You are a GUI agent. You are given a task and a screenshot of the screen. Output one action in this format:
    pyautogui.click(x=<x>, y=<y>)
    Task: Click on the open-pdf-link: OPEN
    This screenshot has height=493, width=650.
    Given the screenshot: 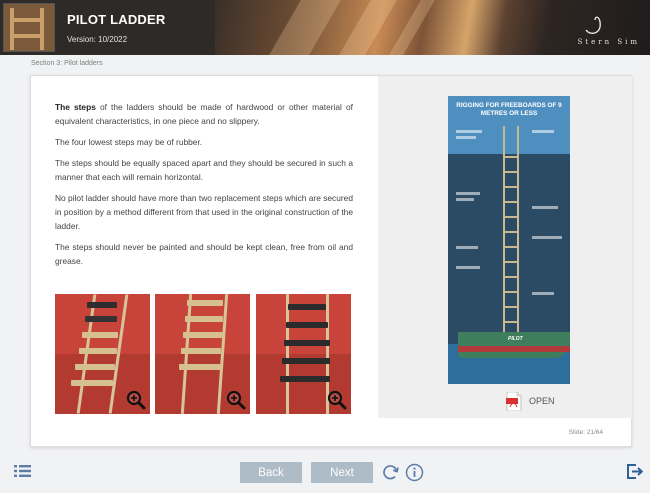 What is the action you would take?
    pyautogui.click(x=530, y=401)
    